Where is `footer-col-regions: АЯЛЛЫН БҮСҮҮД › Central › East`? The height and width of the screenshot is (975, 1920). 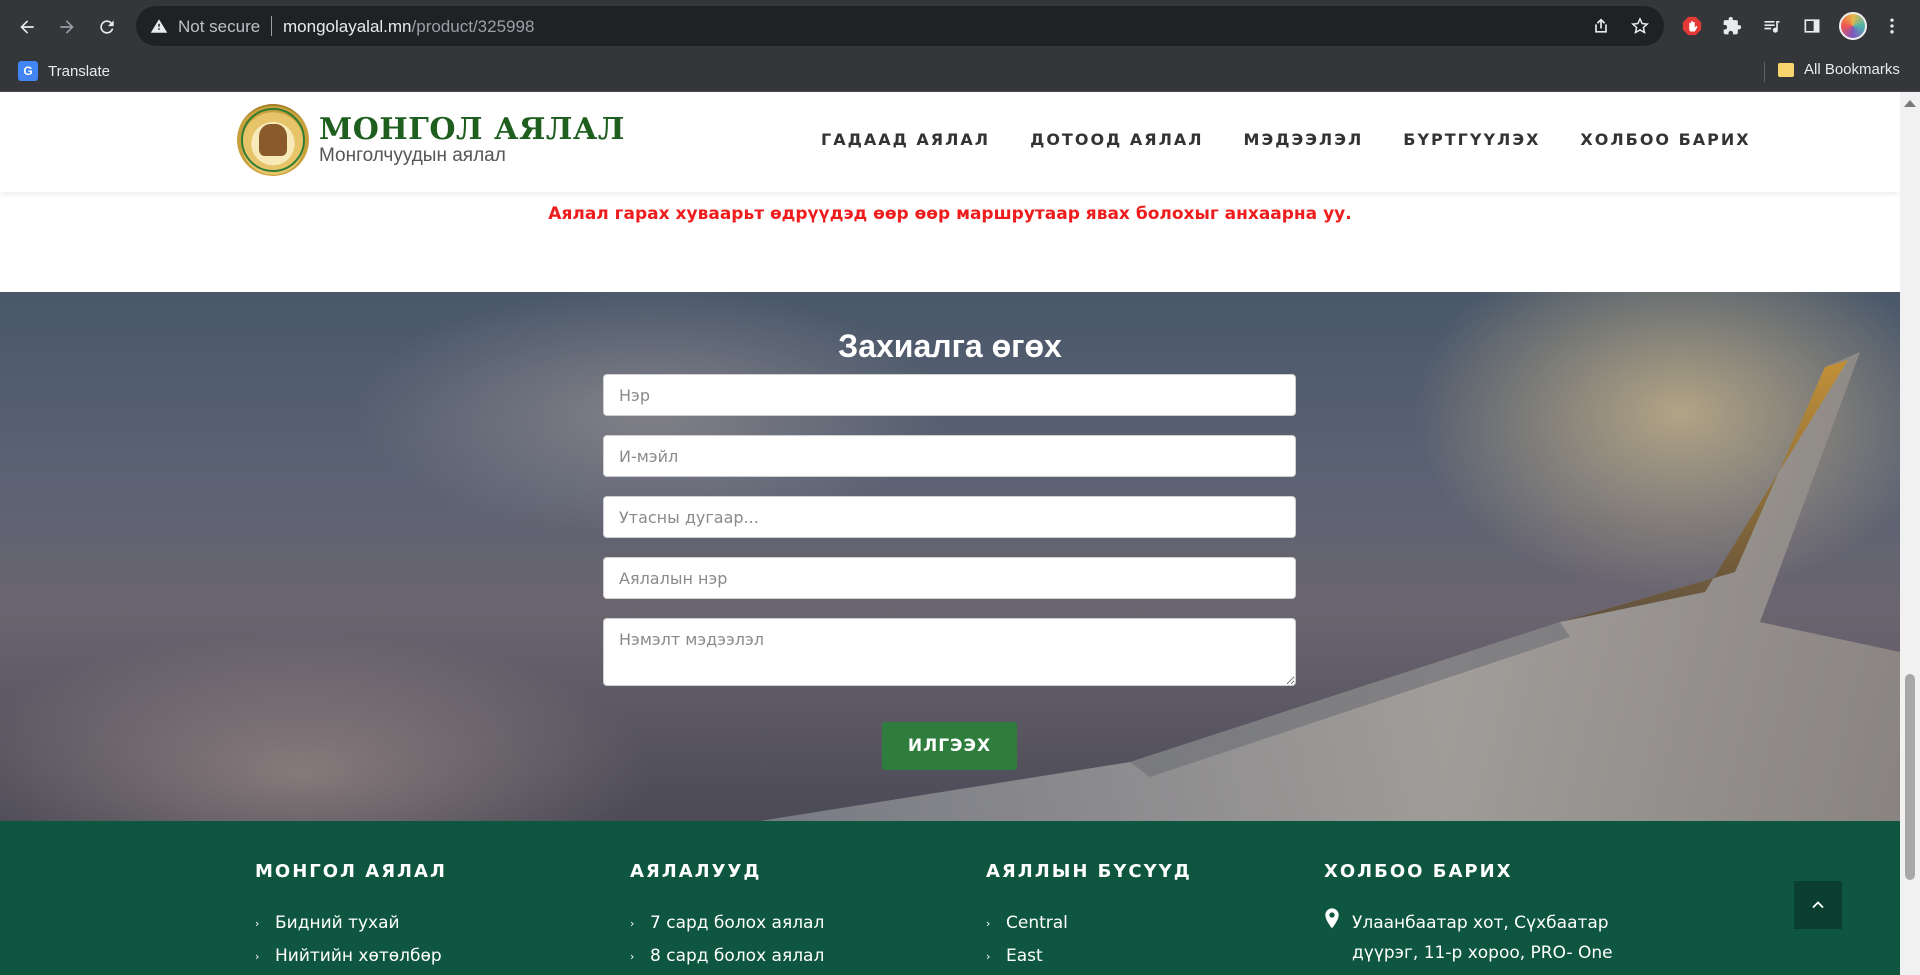
footer-col-regions: АЯЛЛЫН БҮСҮҮД › Central › East is located at coordinates (1089, 918).